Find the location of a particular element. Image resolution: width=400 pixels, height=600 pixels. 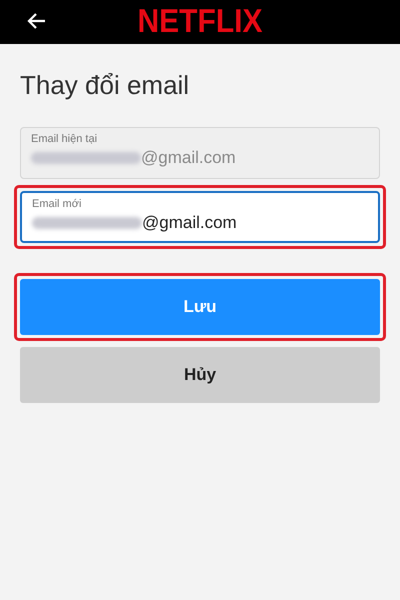

field-label: Email hiện tại is located at coordinates (64, 139).